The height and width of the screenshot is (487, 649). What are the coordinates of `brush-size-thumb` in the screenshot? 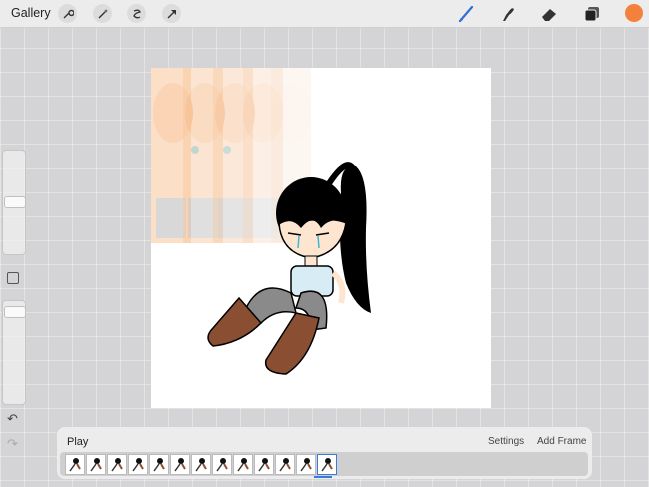 It's located at (15, 202).